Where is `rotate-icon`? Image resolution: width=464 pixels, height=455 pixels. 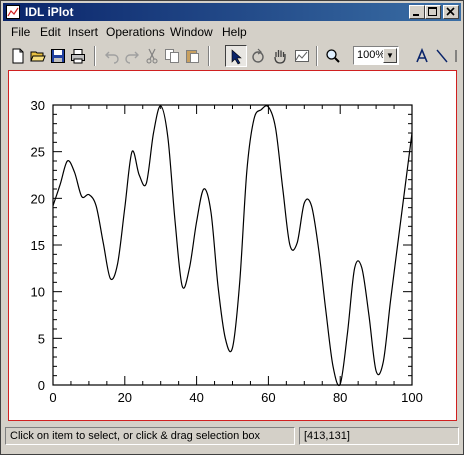 rotate-icon is located at coordinates (258, 55).